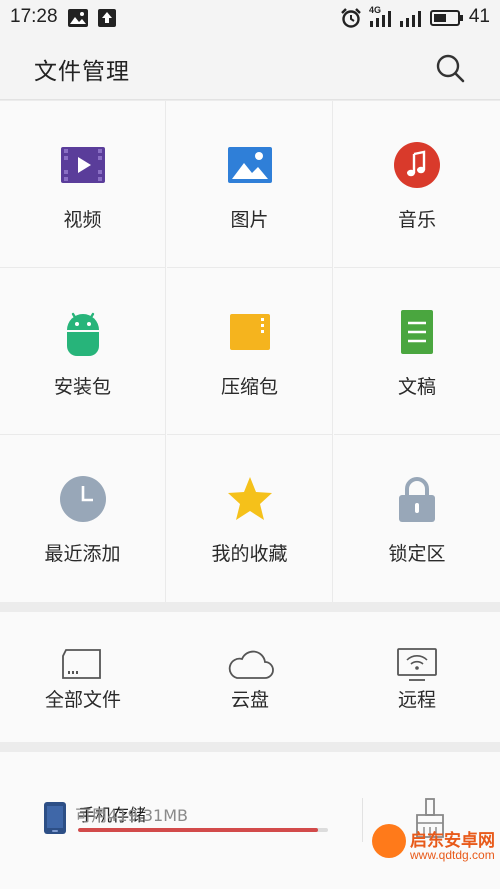 This screenshot has width=500, height=889. What do you see at coordinates (251, 664) in the screenshot?
I see `cloud-icon` at bounding box center [251, 664].